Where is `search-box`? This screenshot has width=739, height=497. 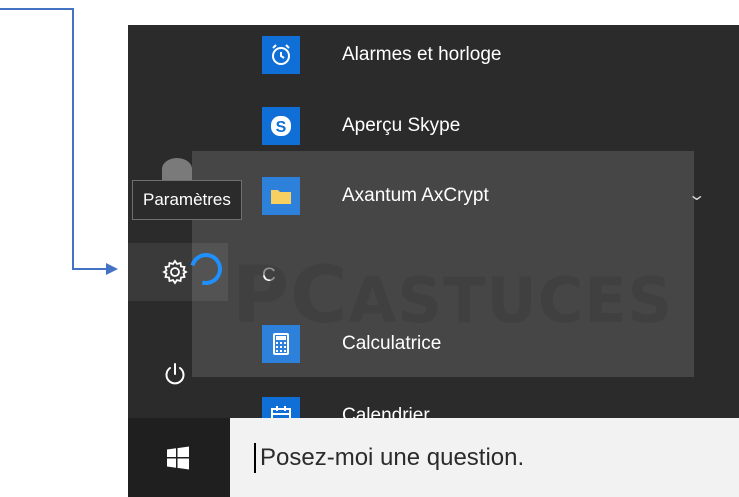 search-box is located at coordinates (484, 457).